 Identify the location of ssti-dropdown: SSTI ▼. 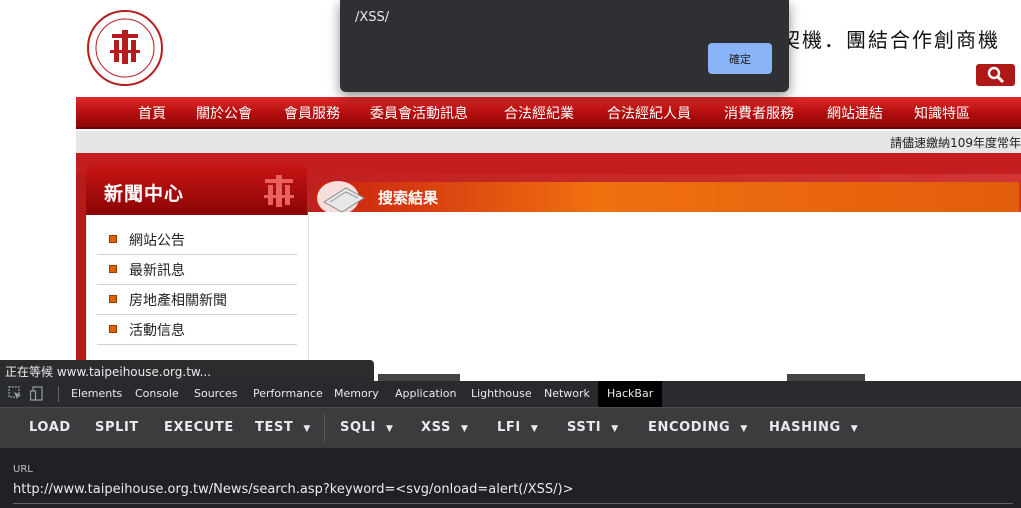
(593, 427).